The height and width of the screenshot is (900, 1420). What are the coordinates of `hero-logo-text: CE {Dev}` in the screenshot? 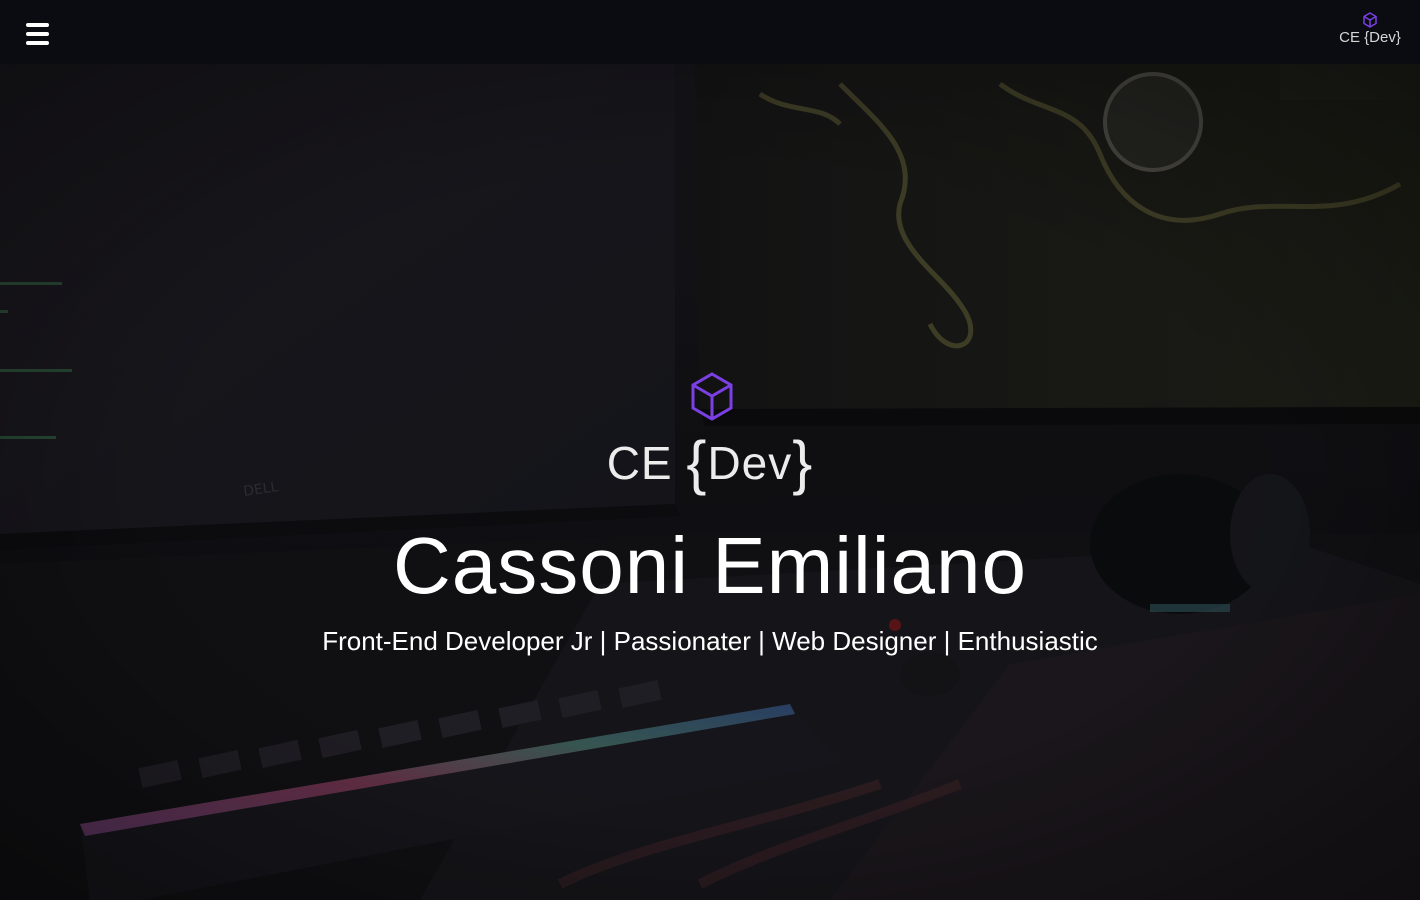 It's located at (710, 462).